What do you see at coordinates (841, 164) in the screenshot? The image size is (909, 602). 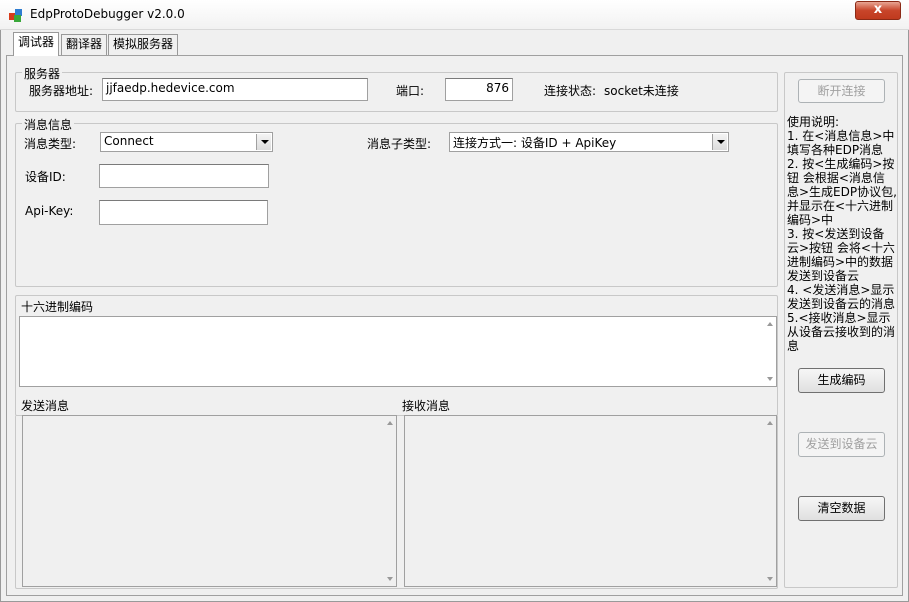 I see `help-line: 2. 按<生成编码>按` at bounding box center [841, 164].